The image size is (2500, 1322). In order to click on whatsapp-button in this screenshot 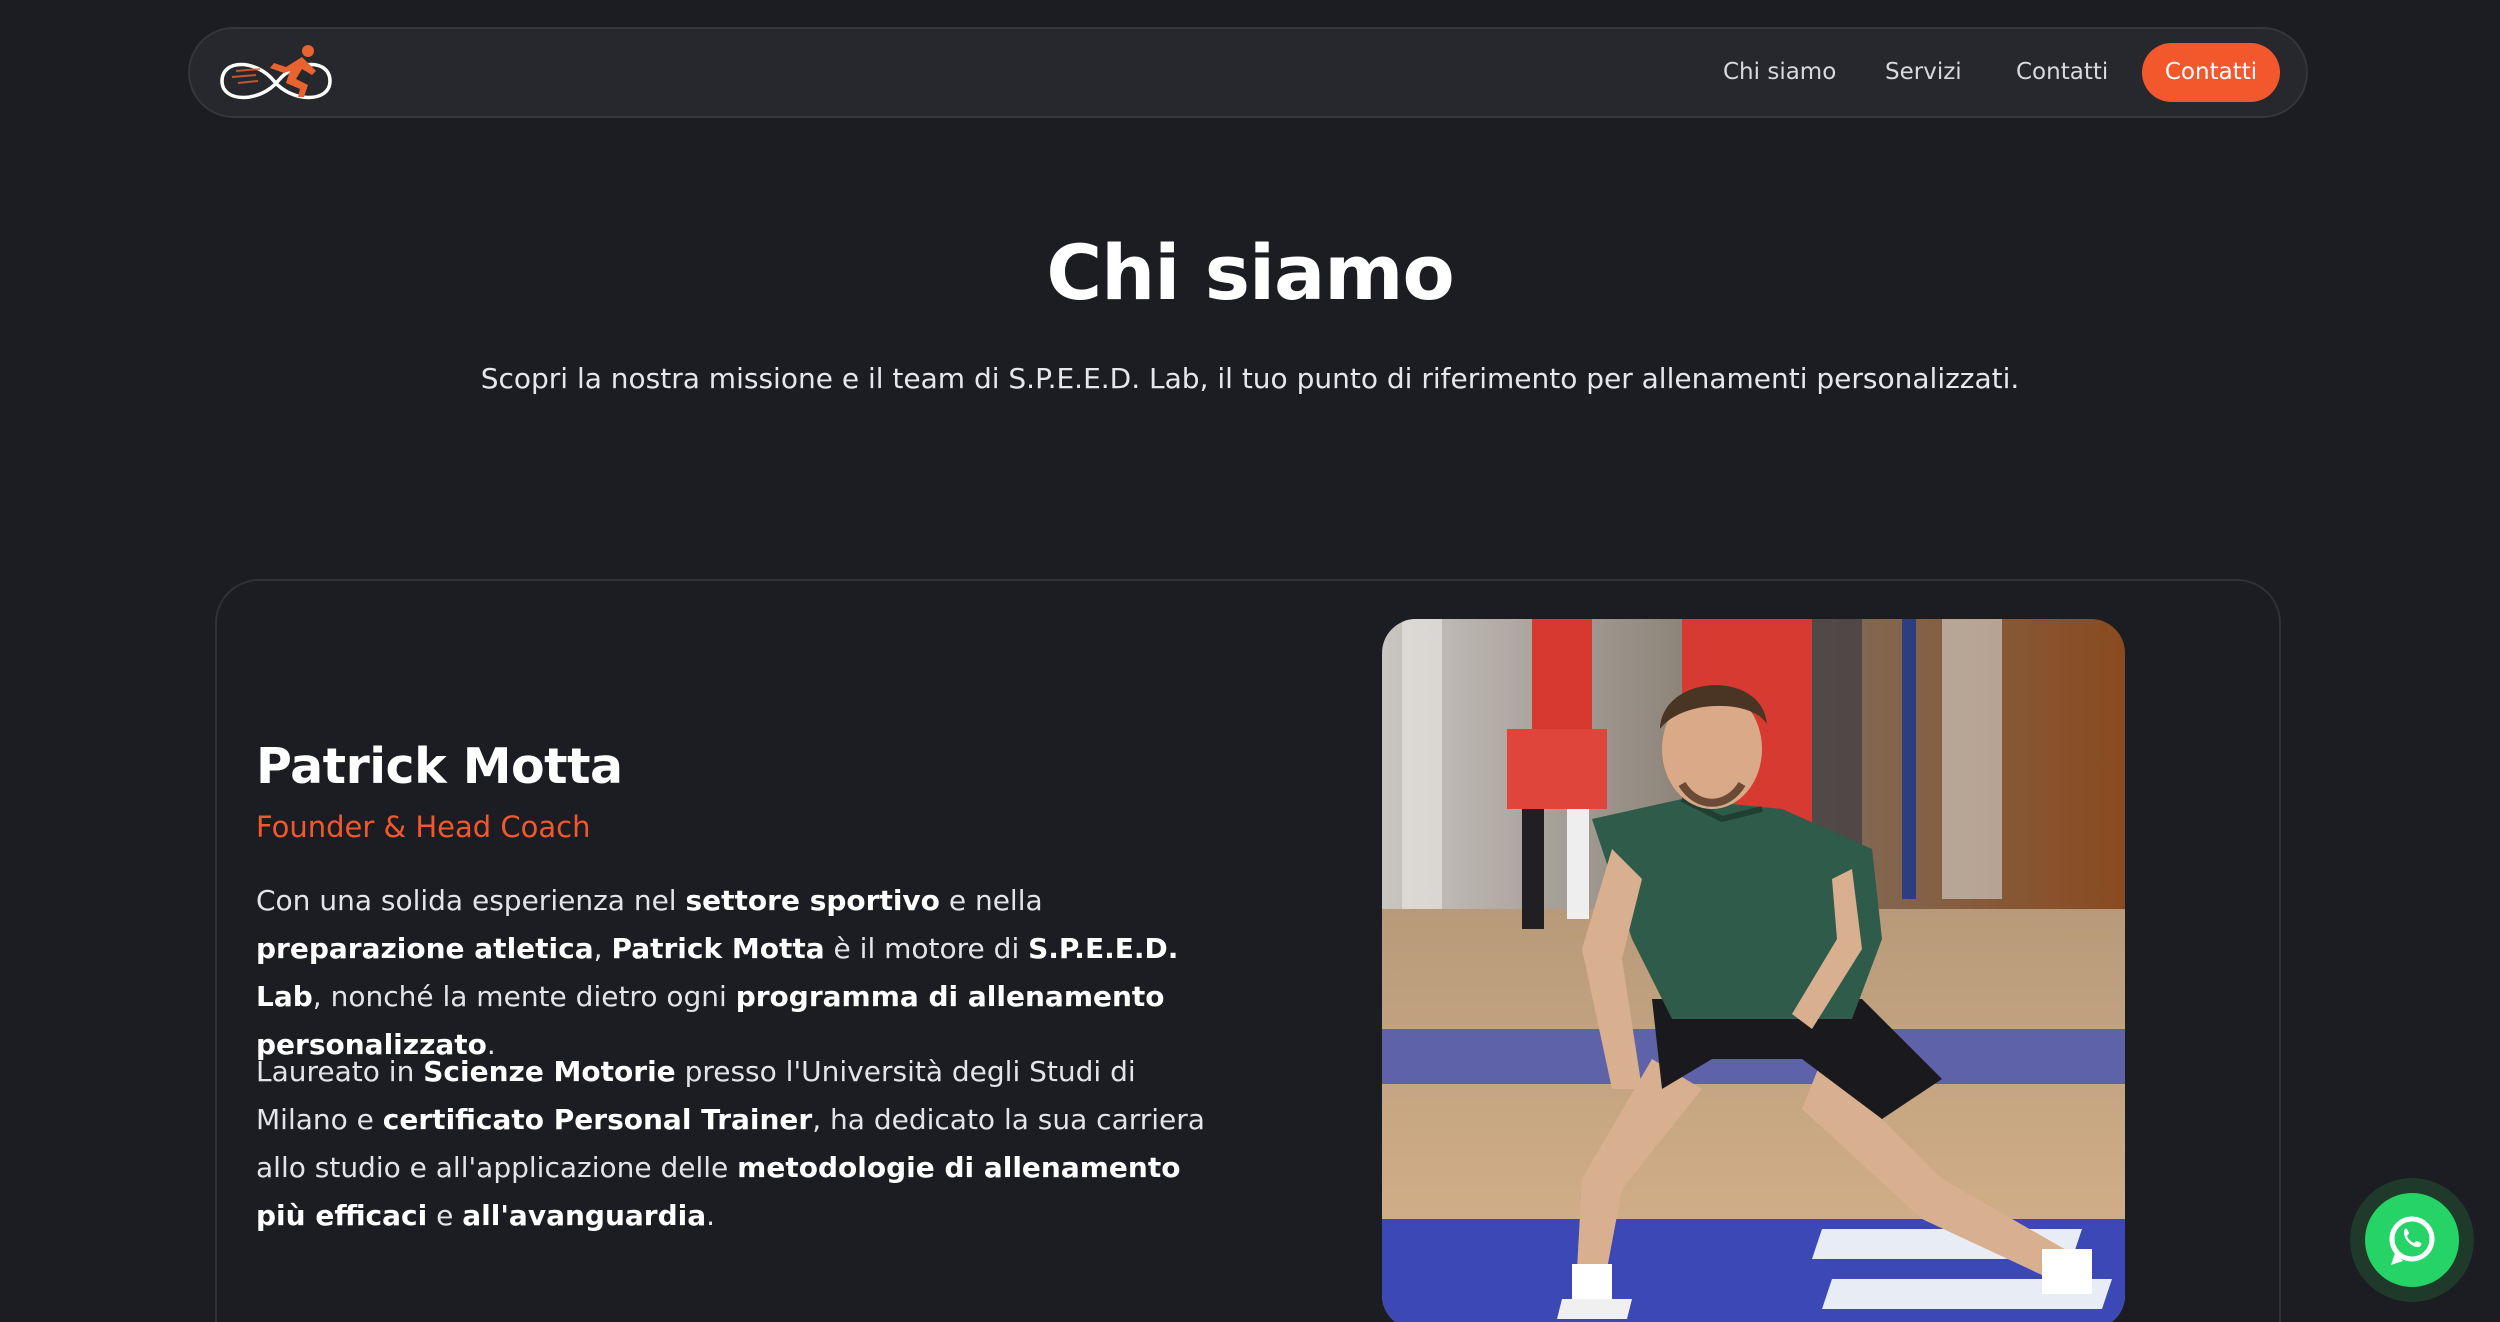, I will do `click(2412, 1240)`.